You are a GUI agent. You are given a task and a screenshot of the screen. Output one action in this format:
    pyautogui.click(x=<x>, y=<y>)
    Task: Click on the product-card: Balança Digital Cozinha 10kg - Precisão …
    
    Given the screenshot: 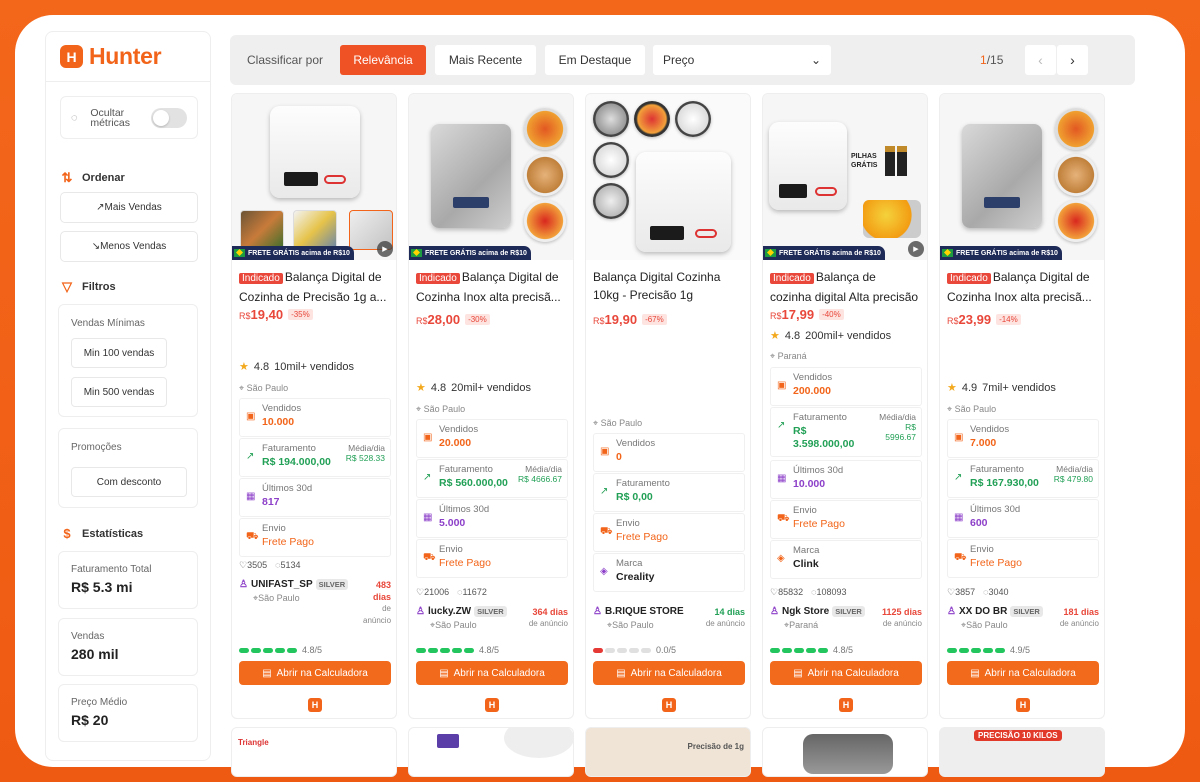 What is the action you would take?
    pyautogui.click(x=668, y=406)
    